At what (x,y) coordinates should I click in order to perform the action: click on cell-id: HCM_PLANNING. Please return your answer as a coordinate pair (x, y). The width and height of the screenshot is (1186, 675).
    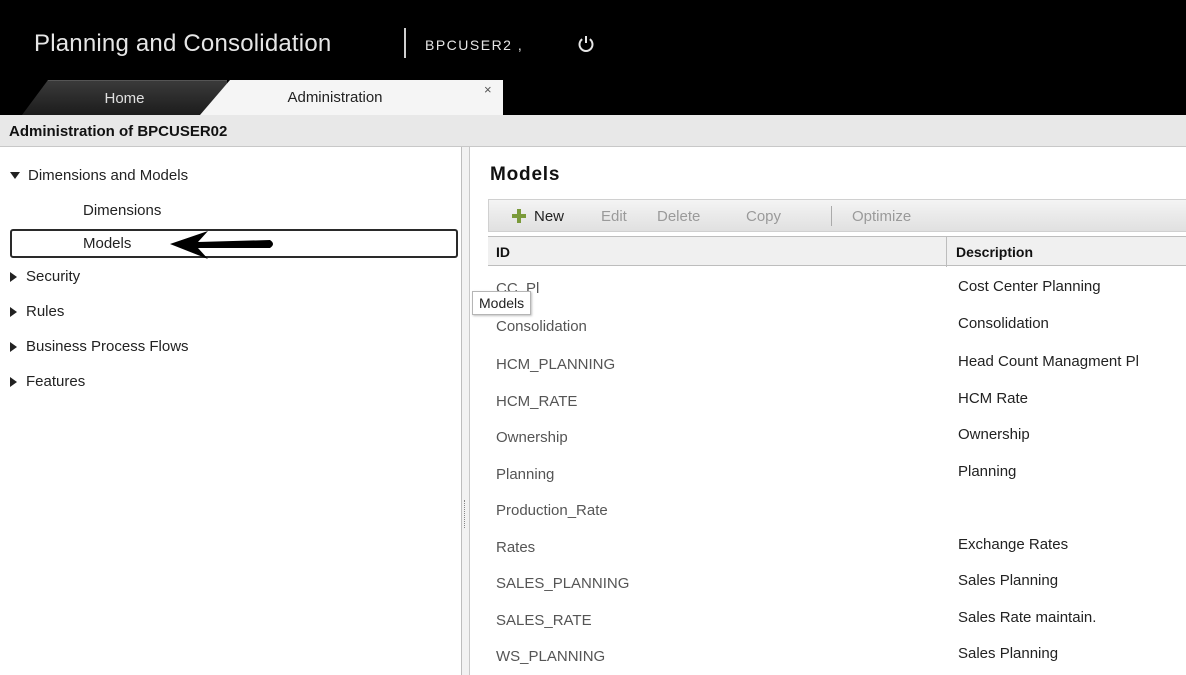
    Looking at the image, I should click on (556, 364).